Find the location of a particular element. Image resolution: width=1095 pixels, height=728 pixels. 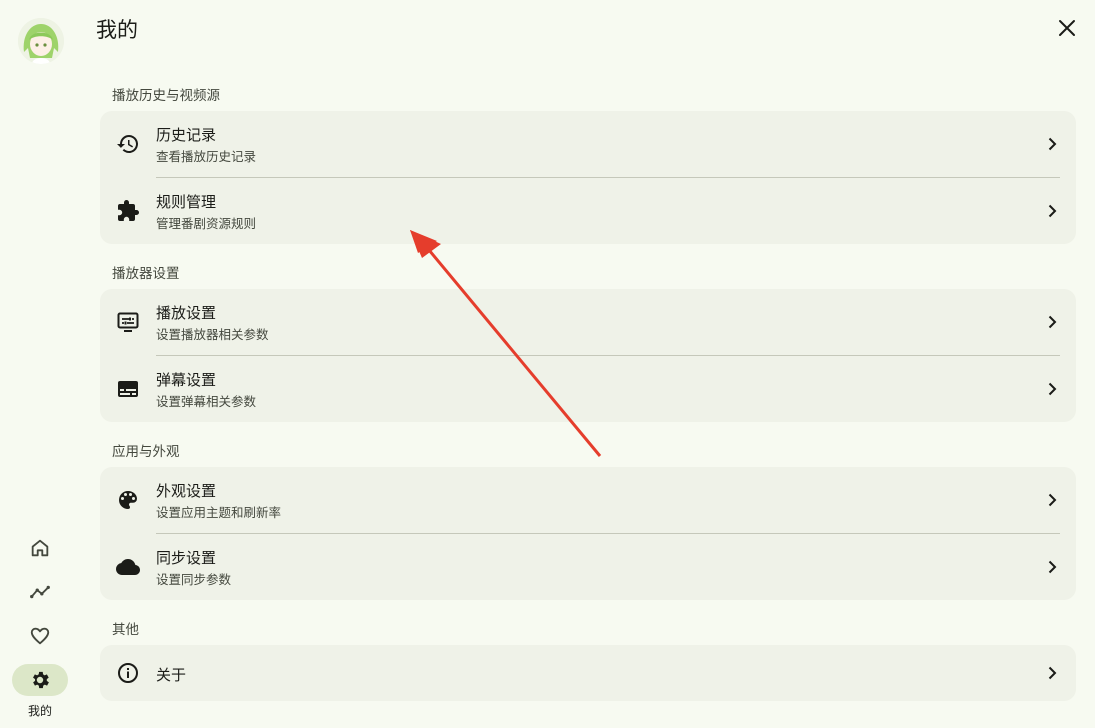

cloud-icon is located at coordinates (128, 567).